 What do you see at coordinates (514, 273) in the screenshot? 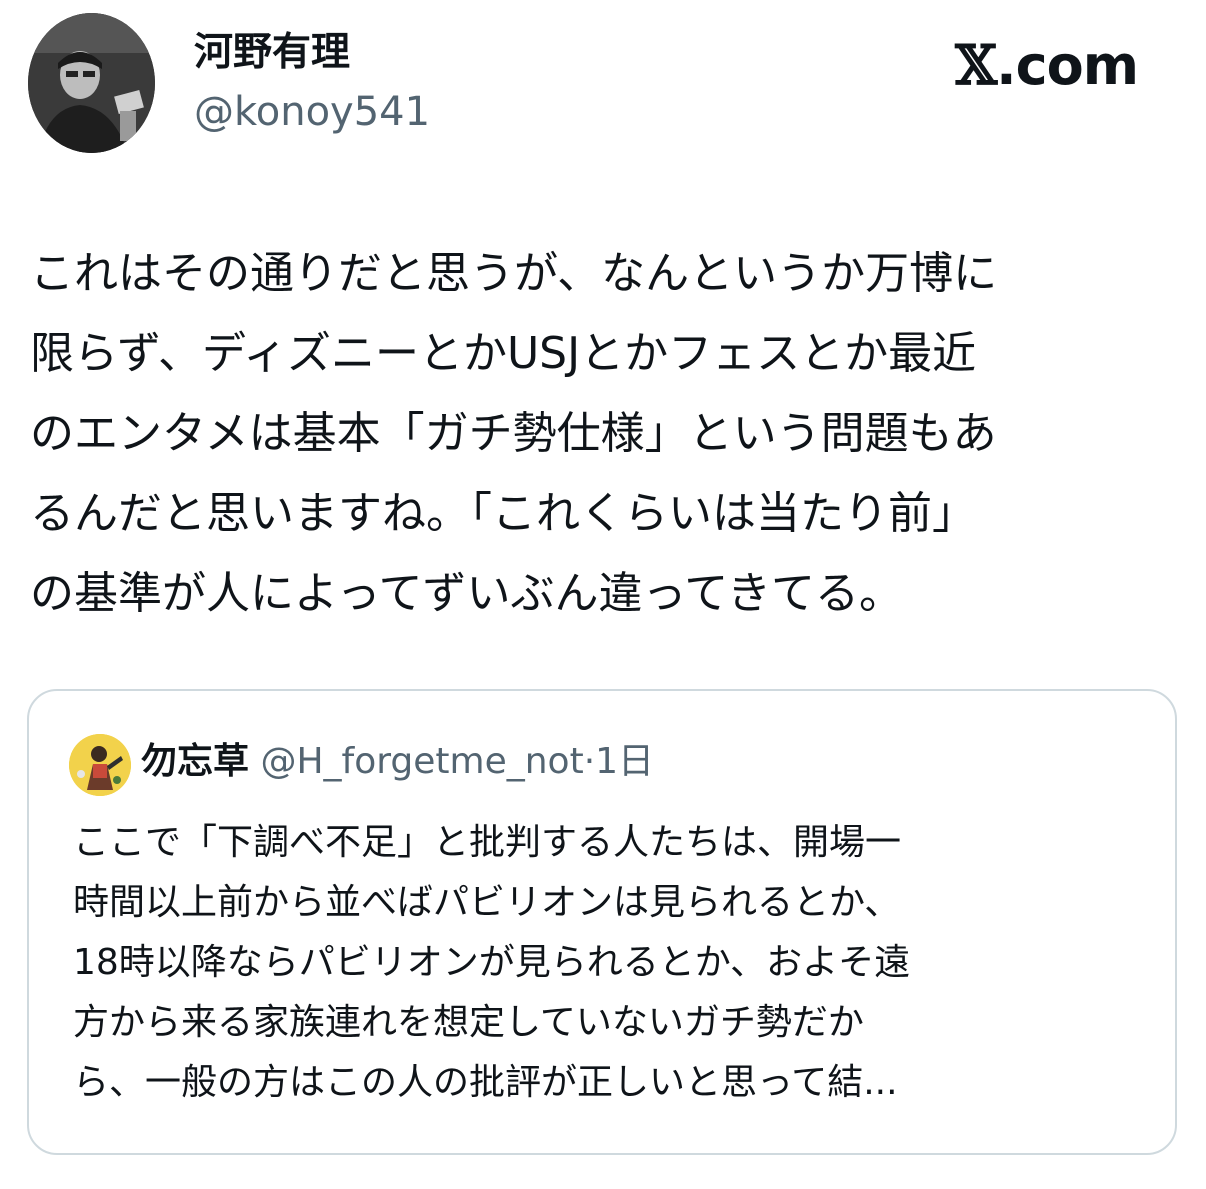
I see `tweet-text-line: これはその通りだと思うが、なんというか万博に` at bounding box center [514, 273].